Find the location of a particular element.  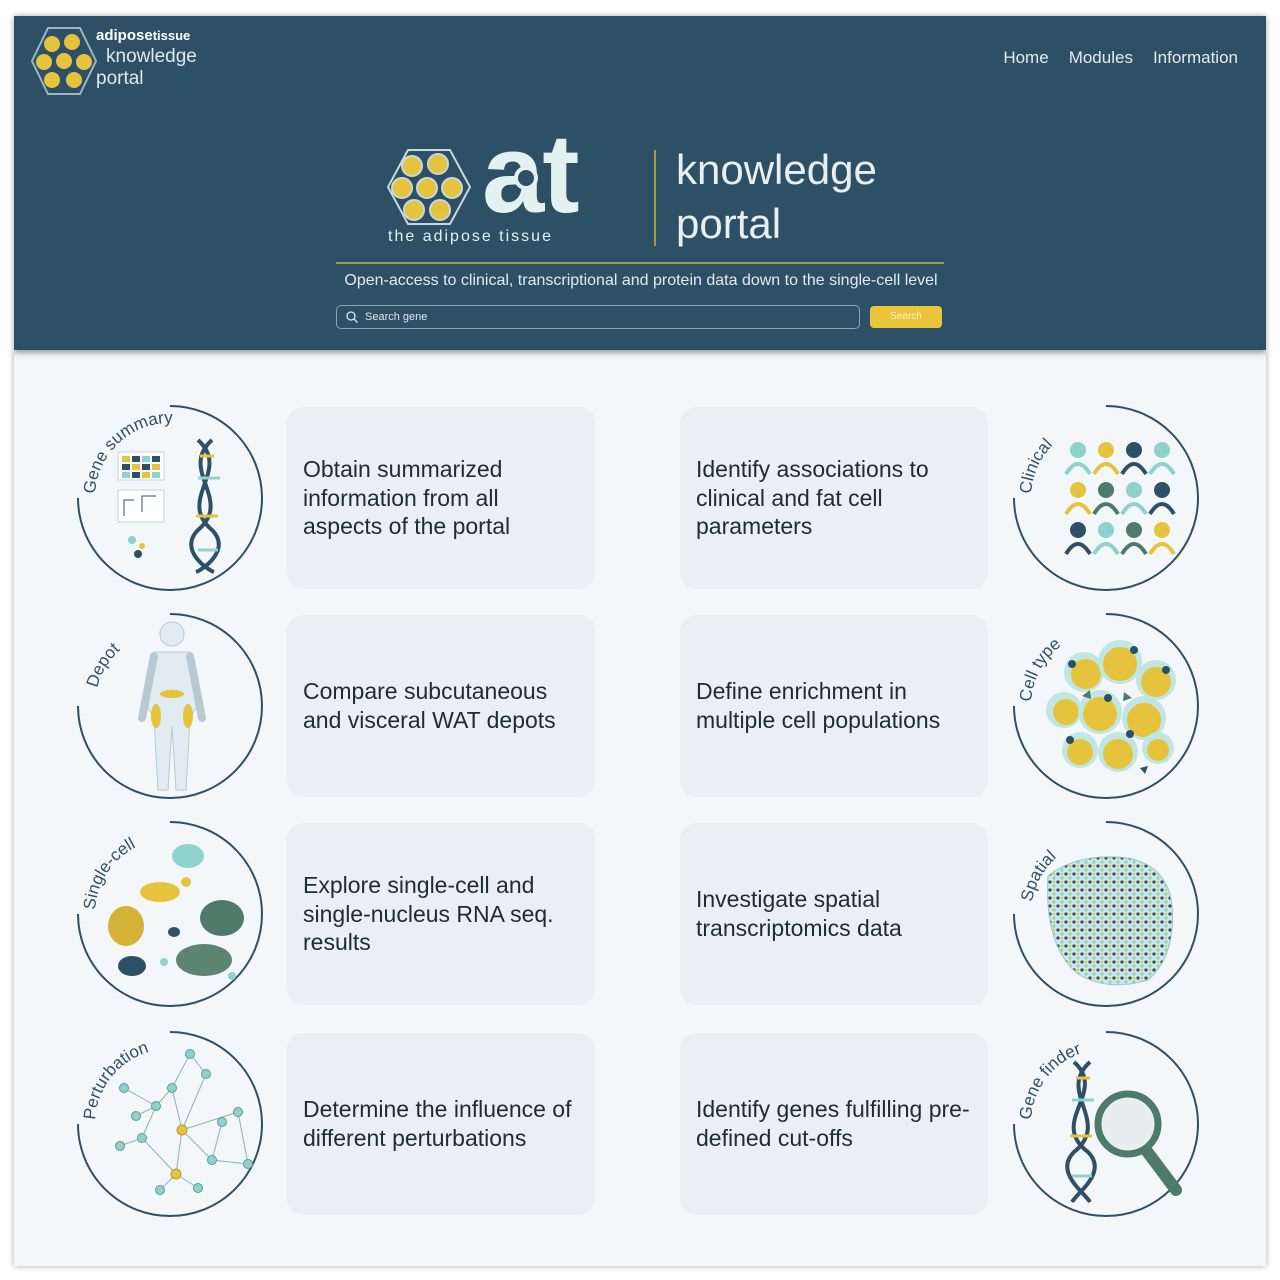

hero-letter-dot is located at coordinates (526, 178).